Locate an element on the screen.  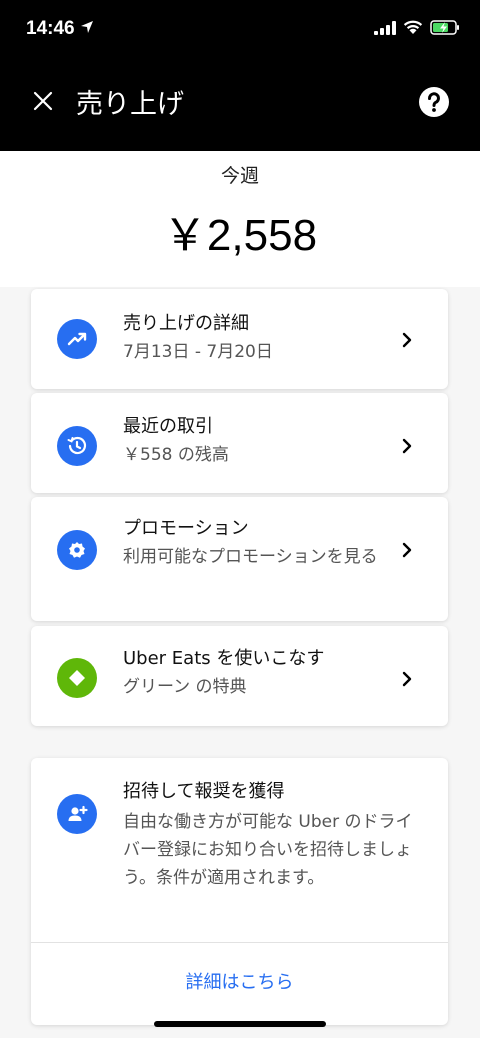
uber-eats-row: Uber Eats を使いこなす グリーン の特典 is located at coordinates (239, 676).